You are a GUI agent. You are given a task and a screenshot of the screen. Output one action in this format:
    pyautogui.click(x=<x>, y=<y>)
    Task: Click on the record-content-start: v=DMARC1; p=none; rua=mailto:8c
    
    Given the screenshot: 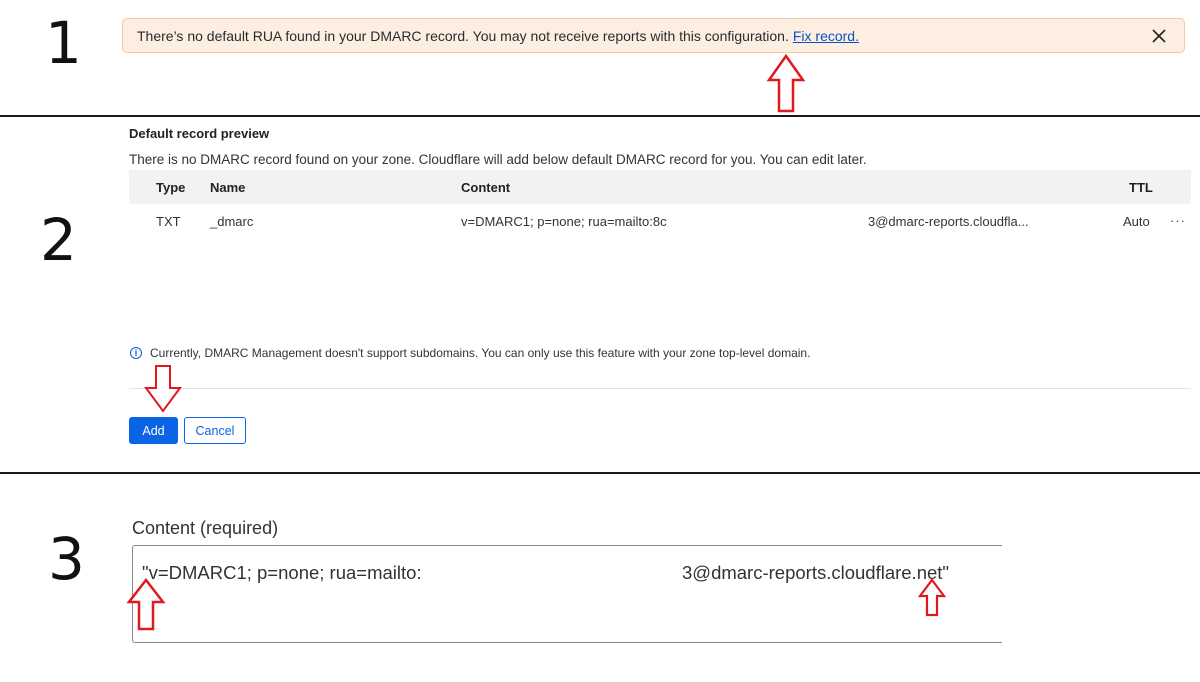 What is the action you would take?
    pyautogui.click(x=564, y=221)
    